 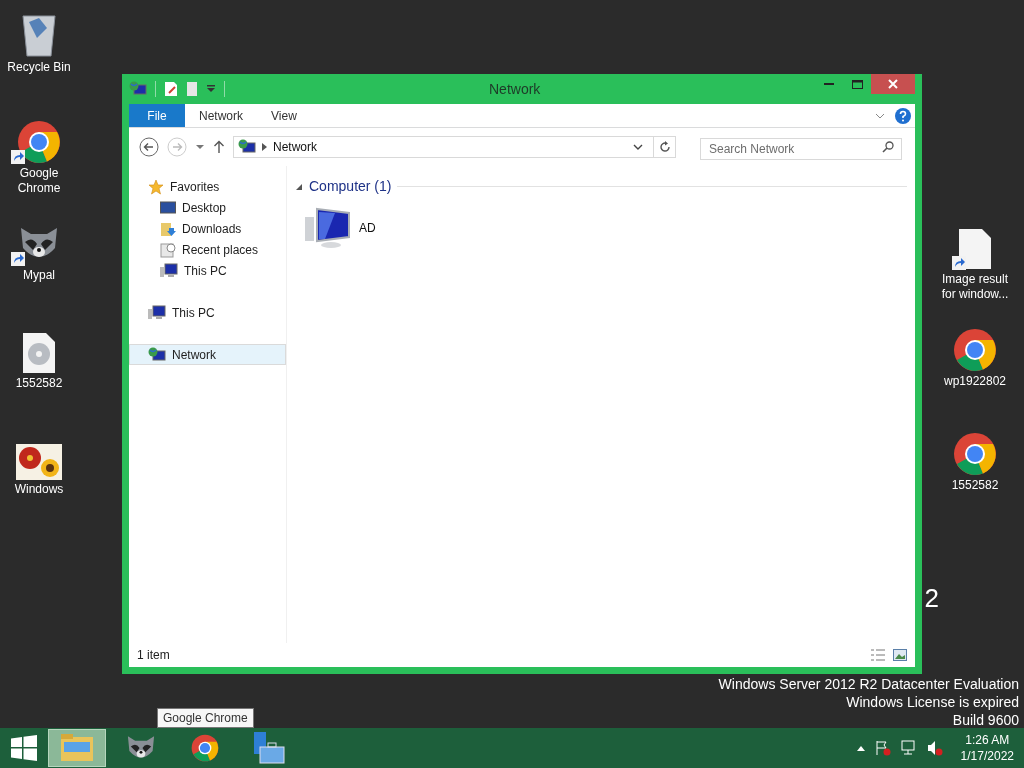 I want to click on nav-item: Downloads, so click(x=207, y=228).